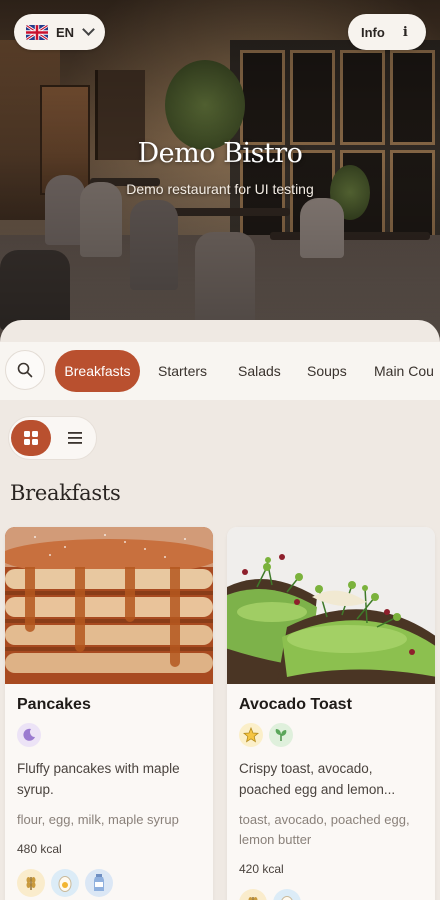  Describe the element at coordinates (109, 605) in the screenshot. I see `pancakes-photo` at that location.